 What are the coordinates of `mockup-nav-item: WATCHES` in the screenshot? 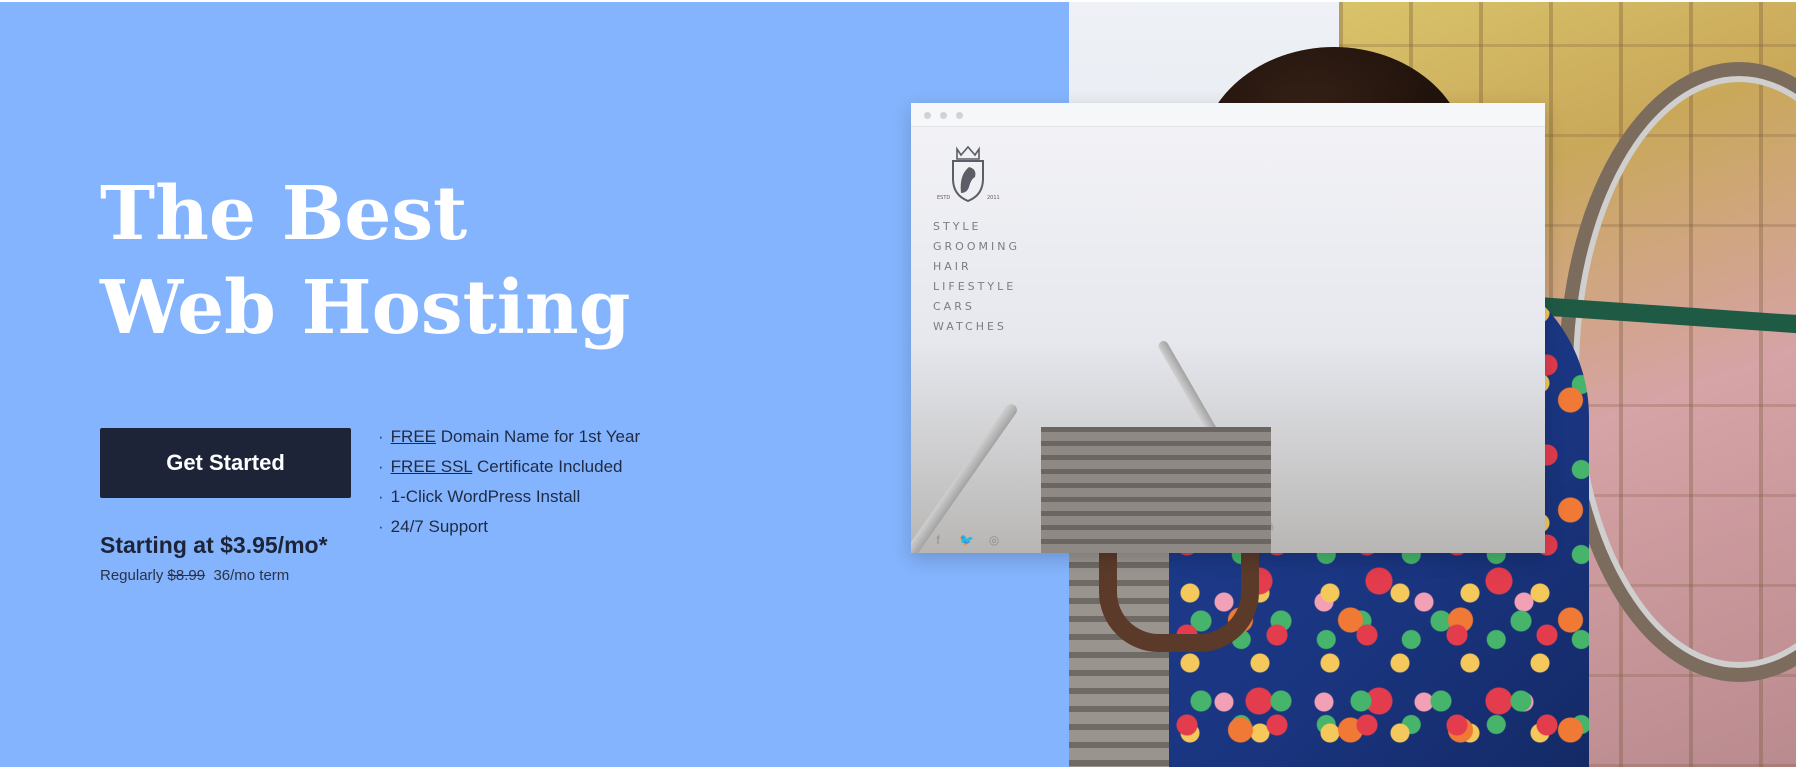 It's located at (970, 326).